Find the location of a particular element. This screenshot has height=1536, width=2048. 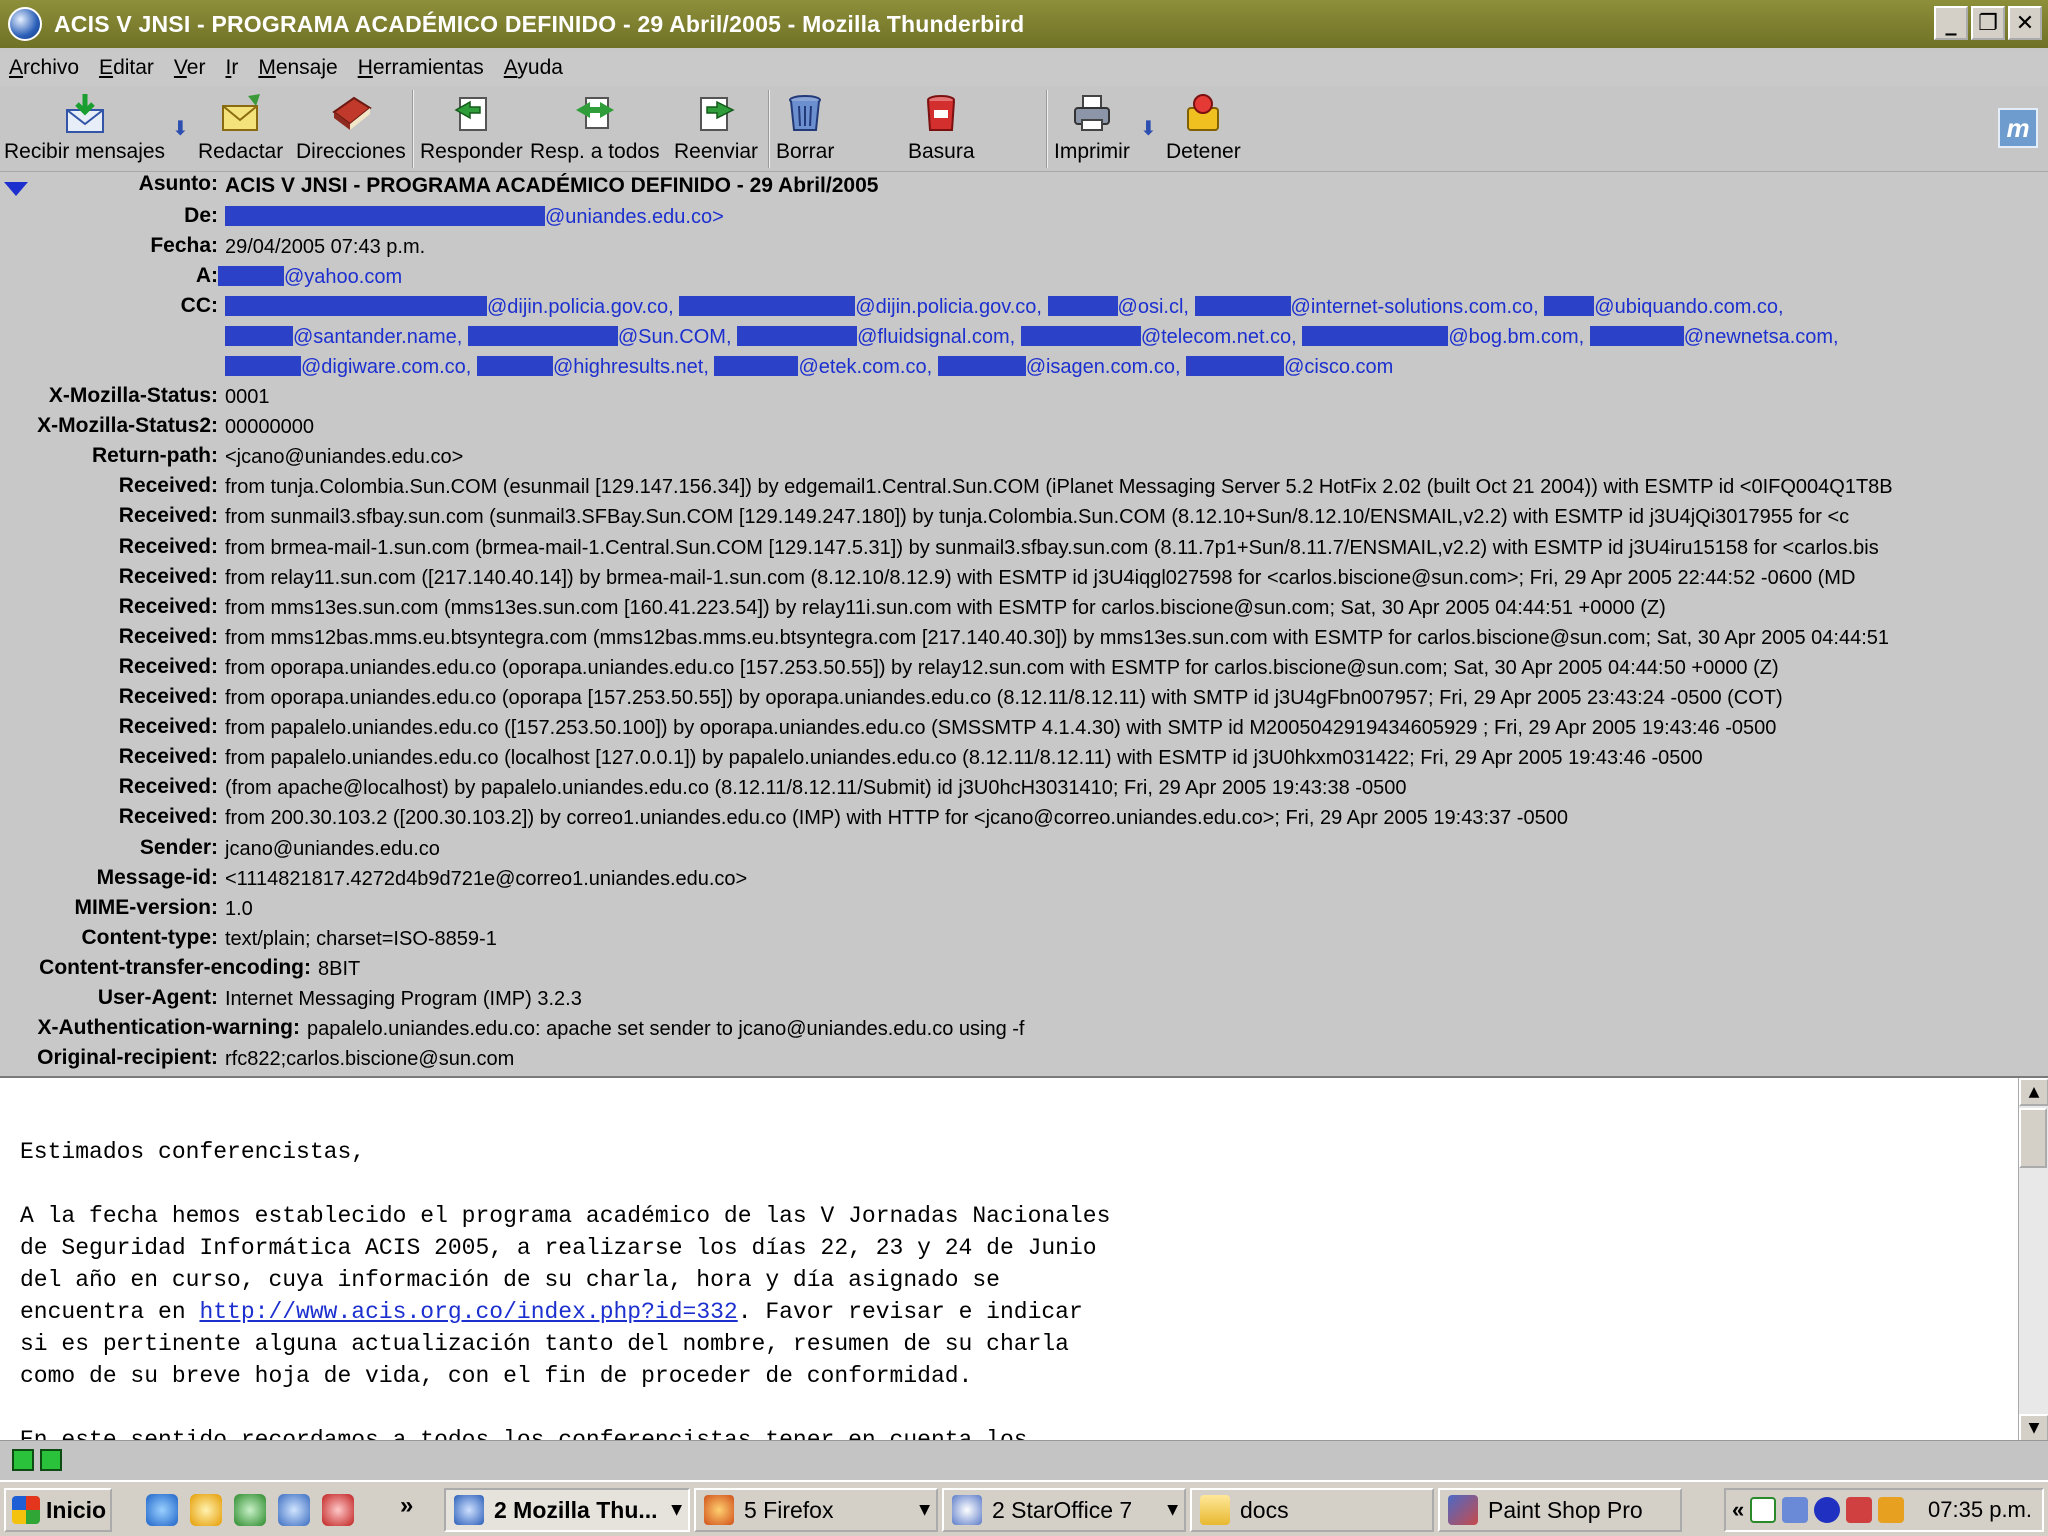

scroll-down-icon: ▼ is located at coordinates (2033, 1427).